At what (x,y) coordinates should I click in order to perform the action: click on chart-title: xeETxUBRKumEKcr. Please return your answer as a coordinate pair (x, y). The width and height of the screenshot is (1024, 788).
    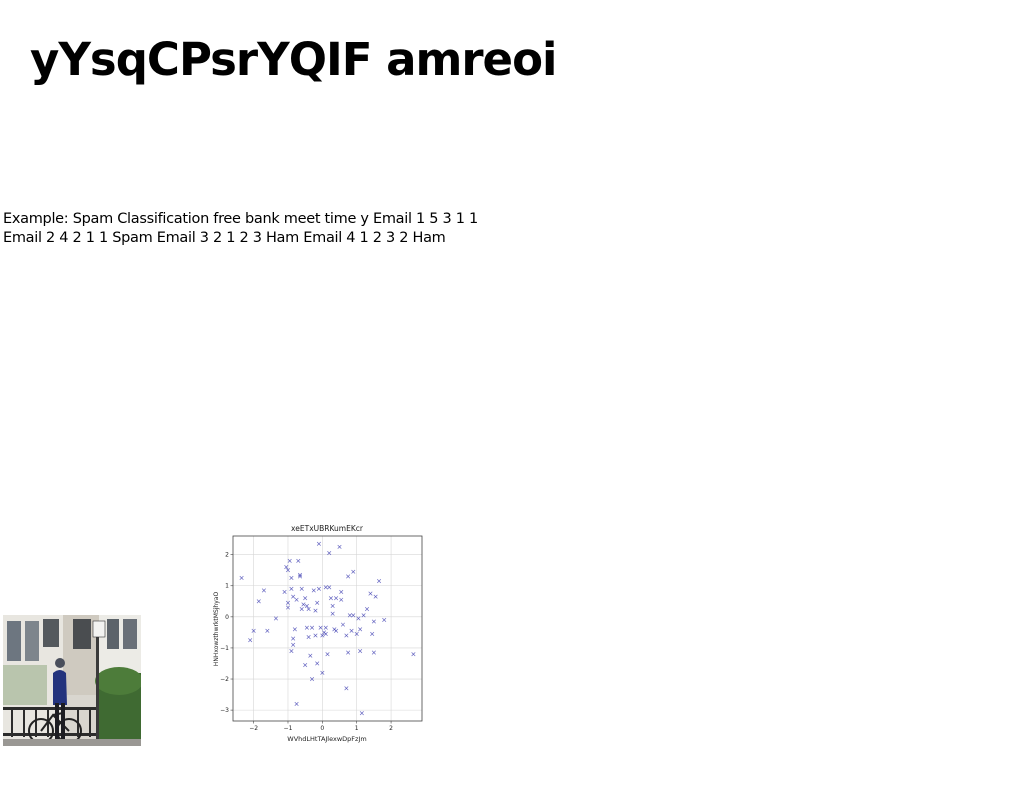
    Looking at the image, I should click on (327, 528).